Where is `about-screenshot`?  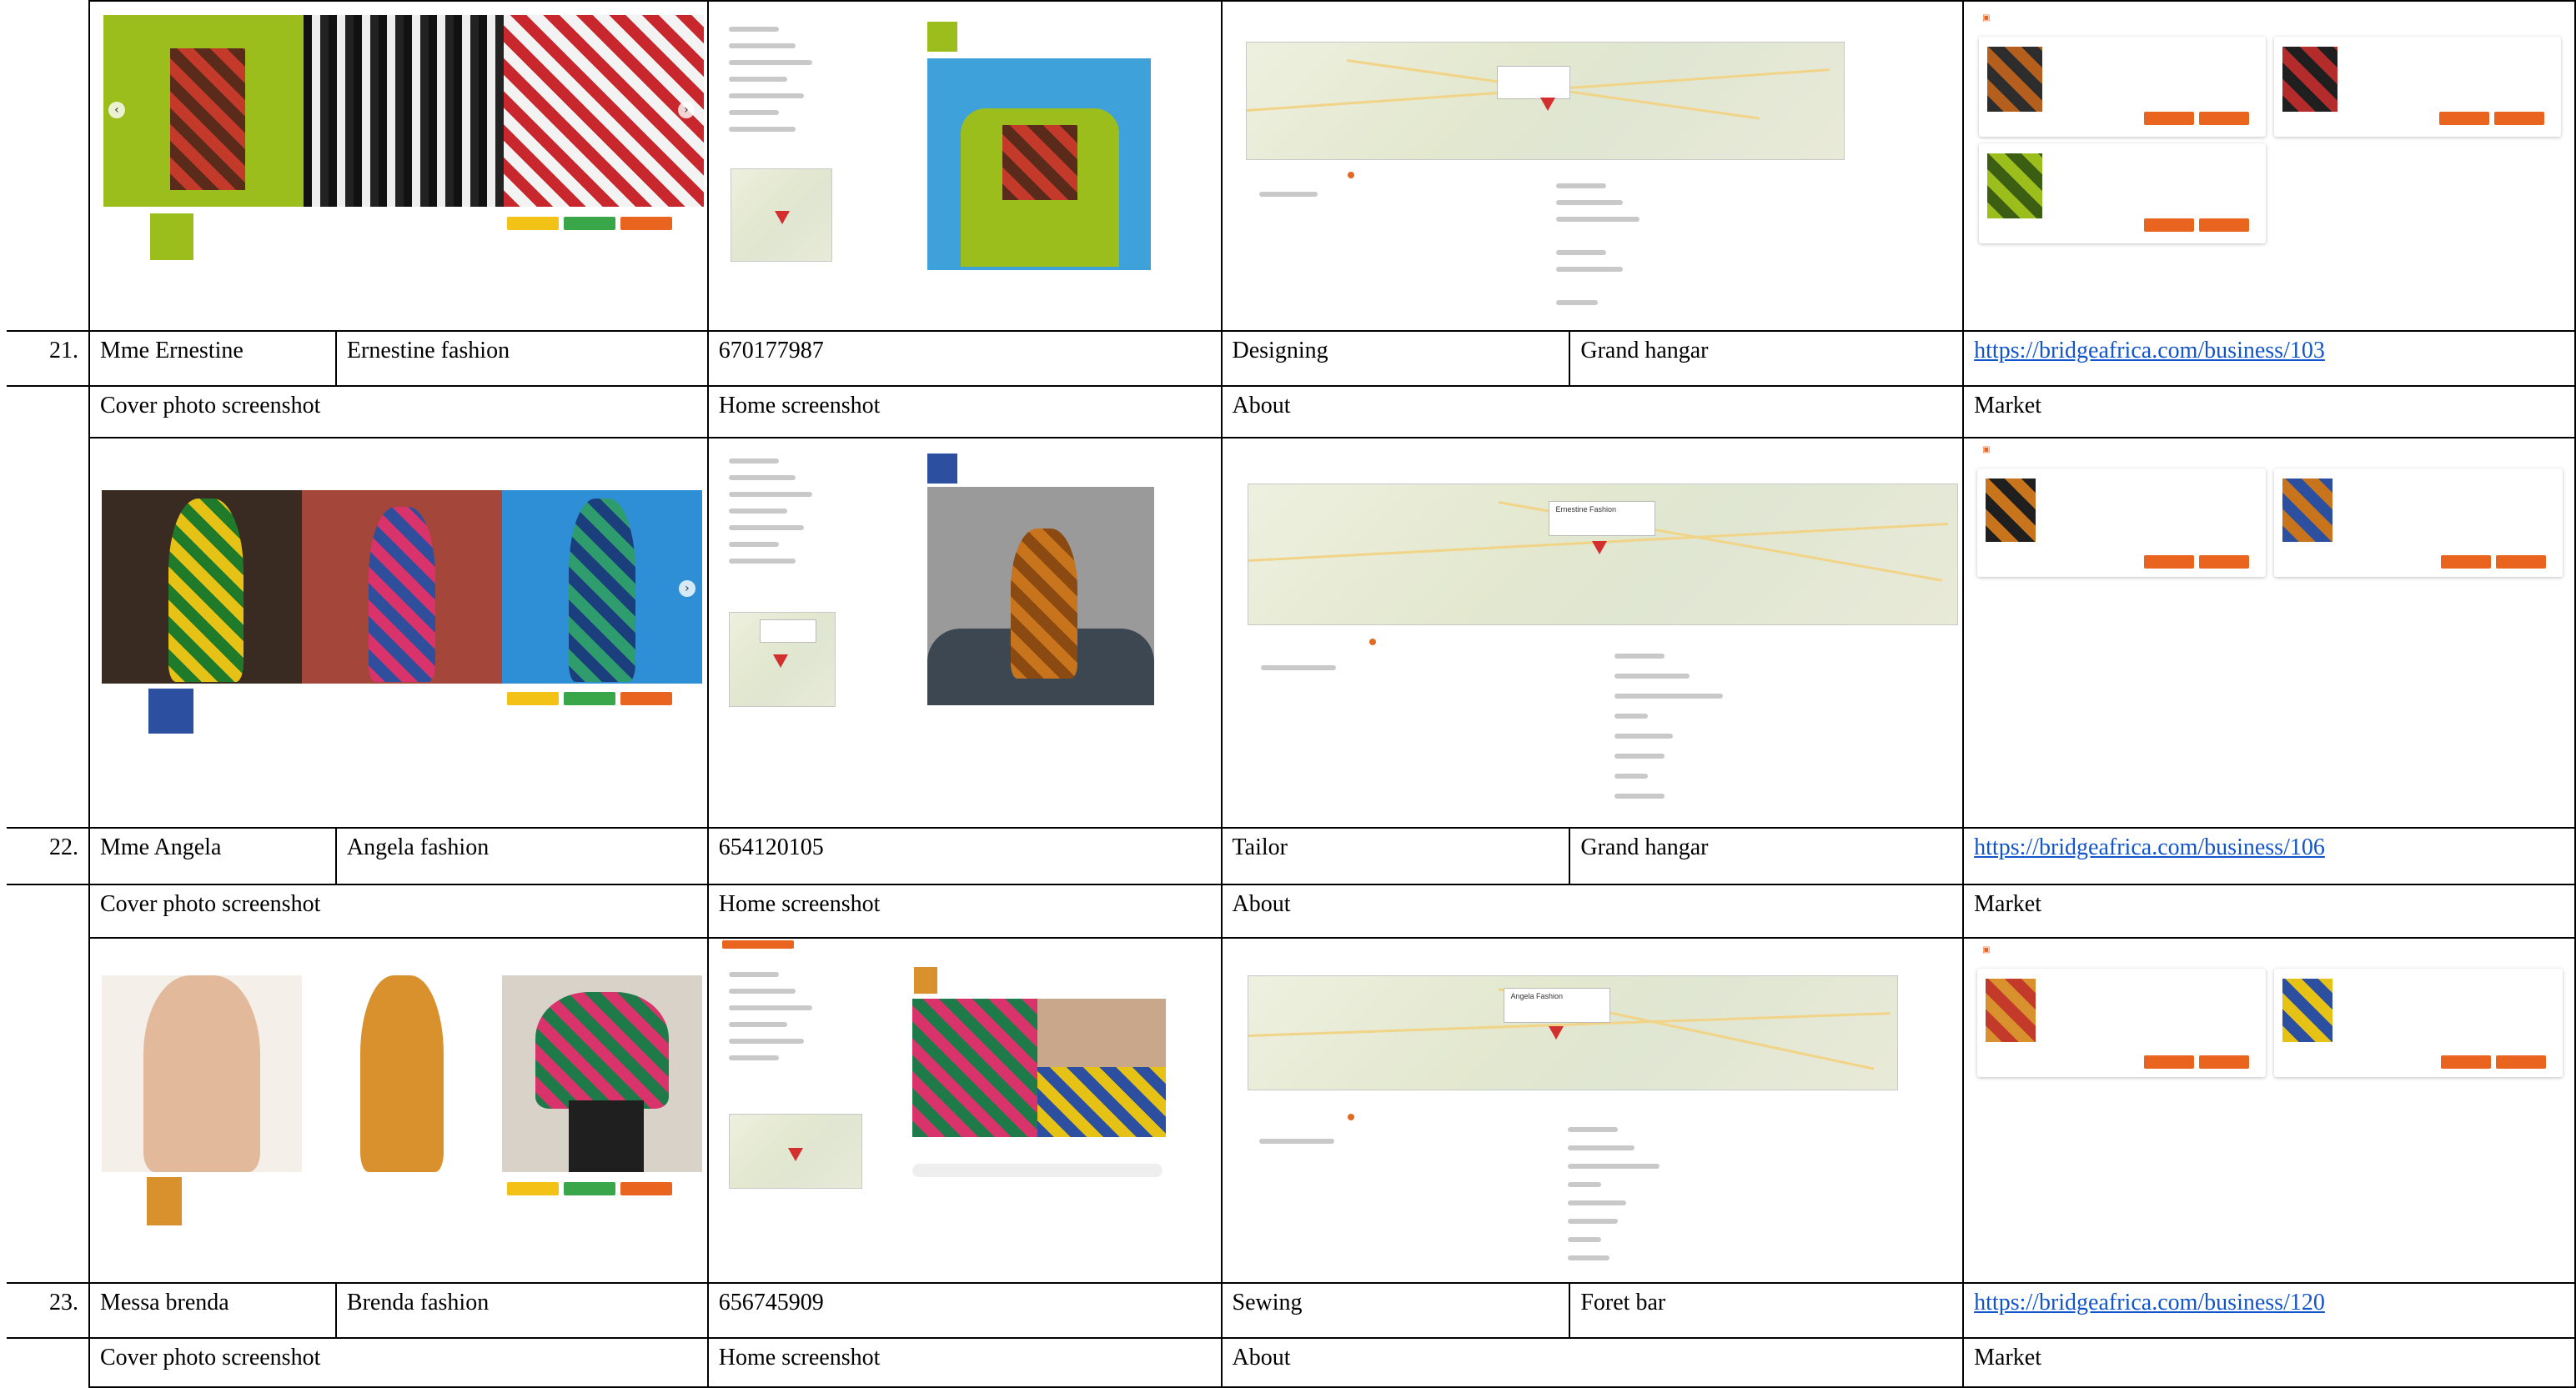 about-screenshot is located at coordinates (1592, 166).